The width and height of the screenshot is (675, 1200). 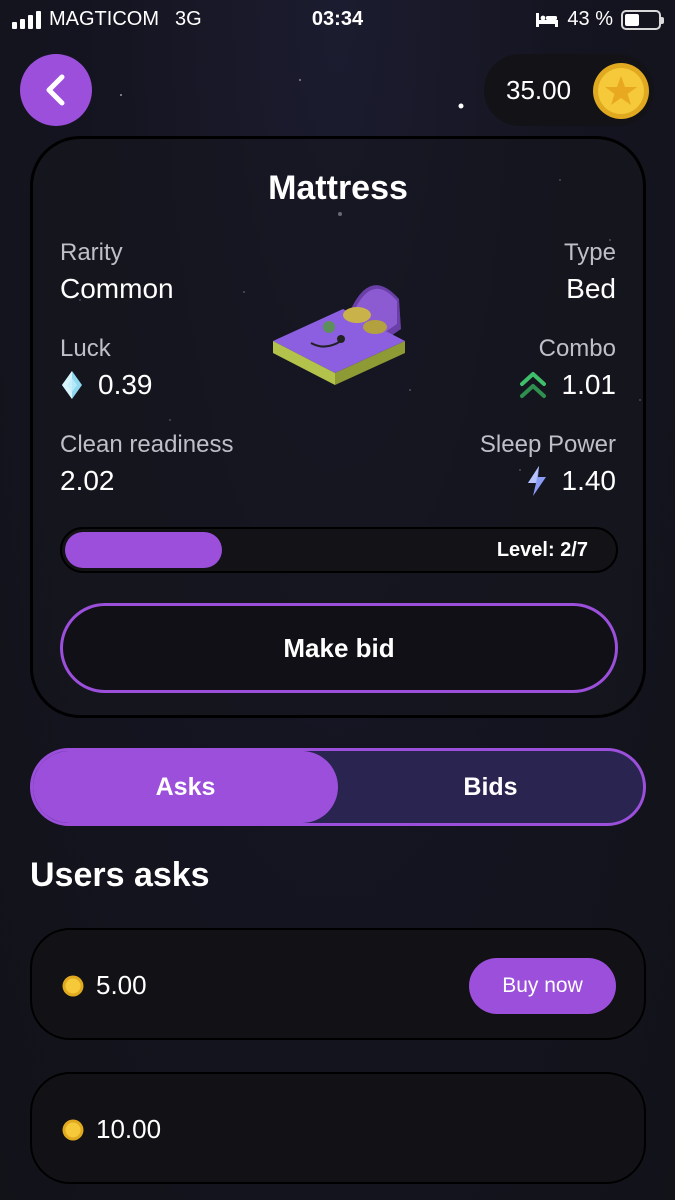 I want to click on type-label: Type, so click(x=589, y=252).